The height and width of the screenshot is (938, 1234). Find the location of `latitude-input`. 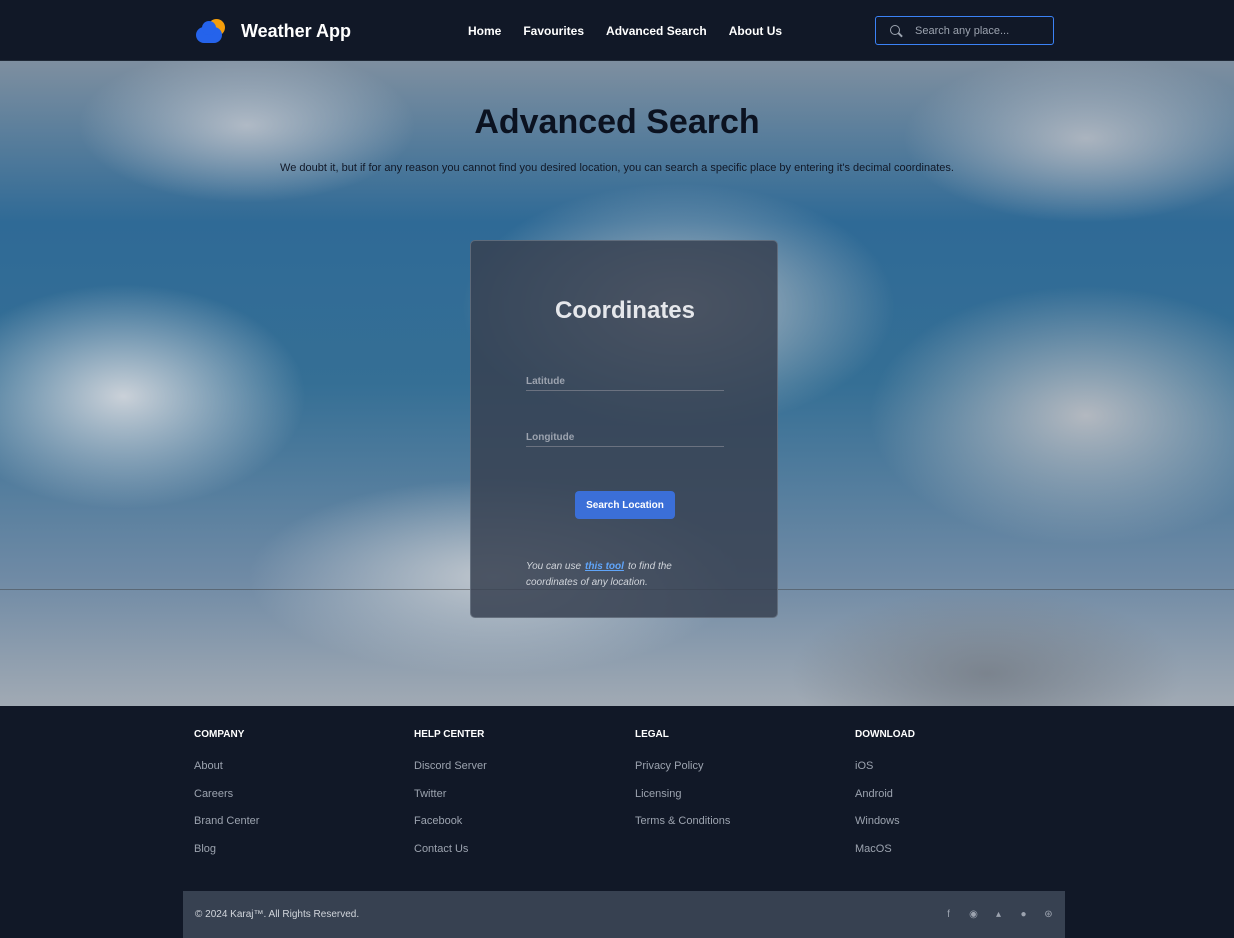

latitude-input is located at coordinates (625, 381).